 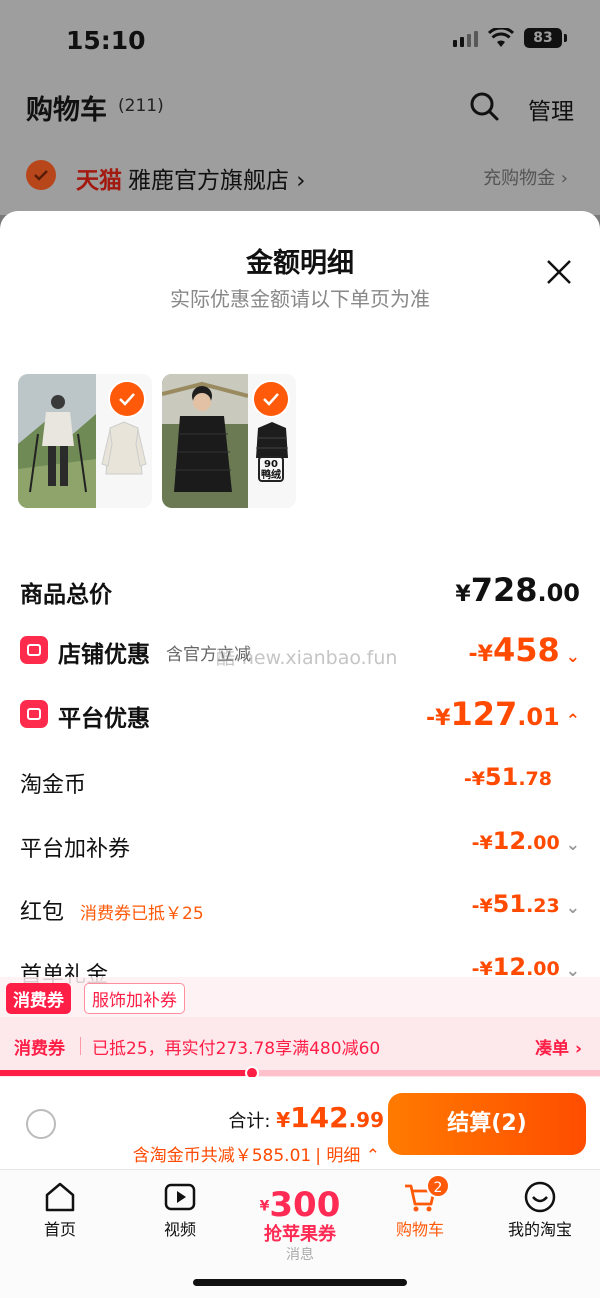 I want to click on store-check-icon, so click(x=41, y=175).